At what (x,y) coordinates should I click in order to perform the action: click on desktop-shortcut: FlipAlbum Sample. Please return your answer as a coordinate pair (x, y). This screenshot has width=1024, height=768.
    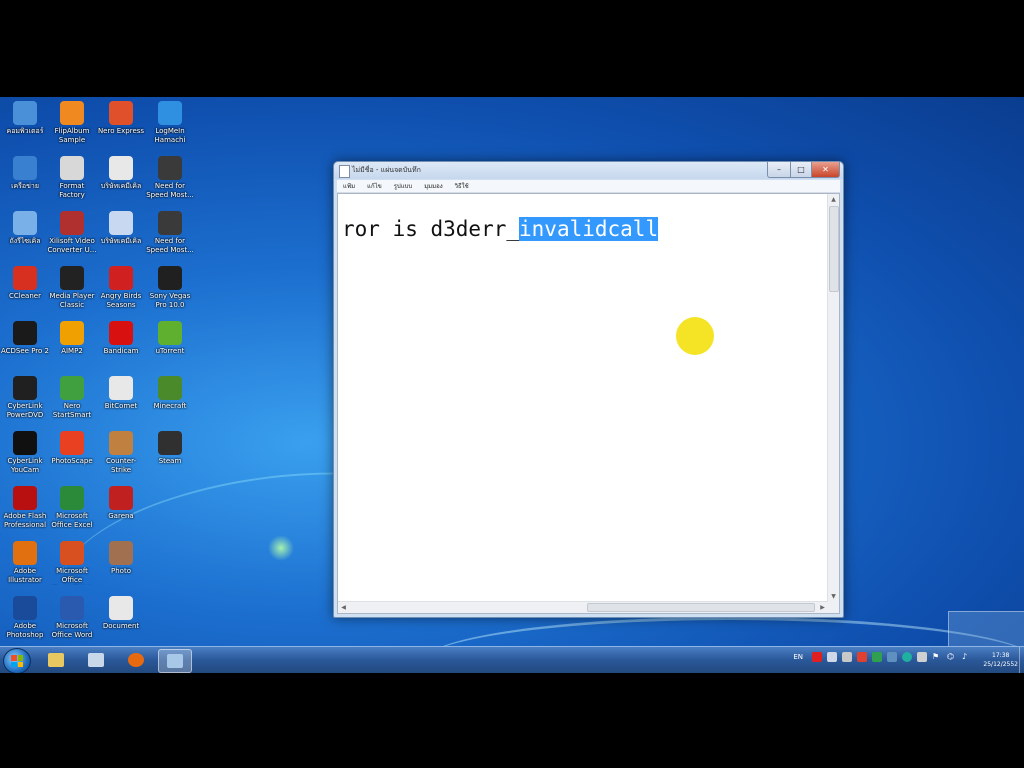
    Looking at the image, I should click on (72, 123).